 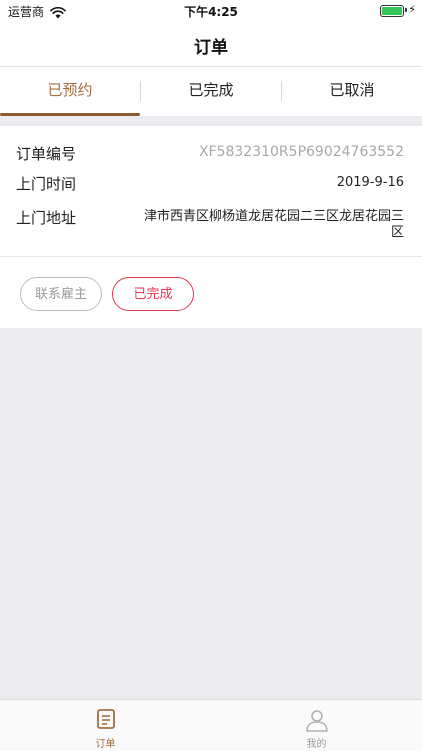 What do you see at coordinates (273, 224) in the screenshot?
I see `visit-address-value: 津市西青区柳杨道龙居花园二三区龙居花园三区` at bounding box center [273, 224].